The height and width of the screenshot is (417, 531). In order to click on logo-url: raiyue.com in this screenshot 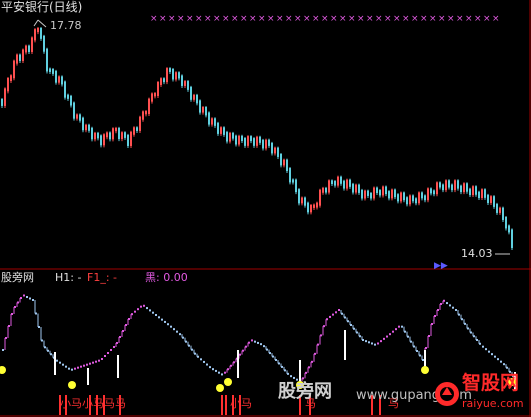, I will do `click(493, 403)`.